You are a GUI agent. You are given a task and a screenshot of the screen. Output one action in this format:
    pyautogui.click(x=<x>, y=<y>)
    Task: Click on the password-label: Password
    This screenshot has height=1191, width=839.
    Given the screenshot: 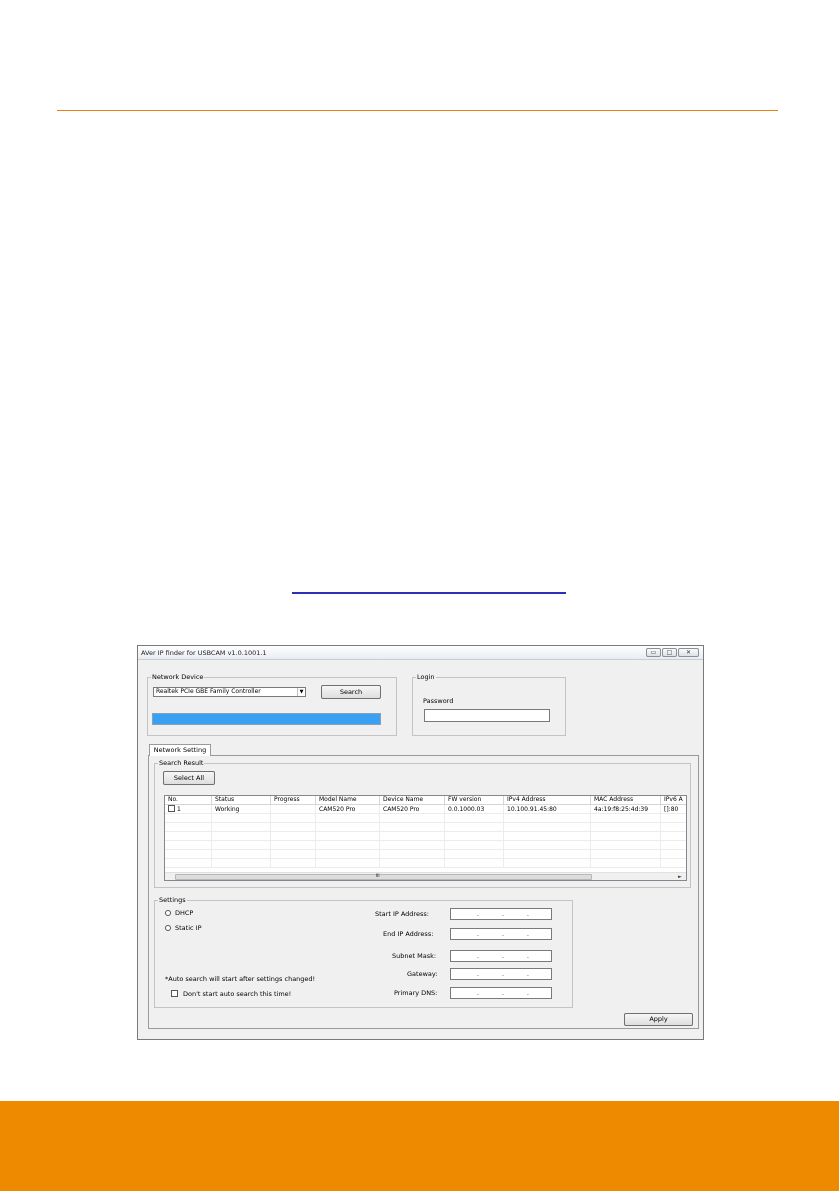 What is the action you would take?
    pyautogui.click(x=438, y=701)
    